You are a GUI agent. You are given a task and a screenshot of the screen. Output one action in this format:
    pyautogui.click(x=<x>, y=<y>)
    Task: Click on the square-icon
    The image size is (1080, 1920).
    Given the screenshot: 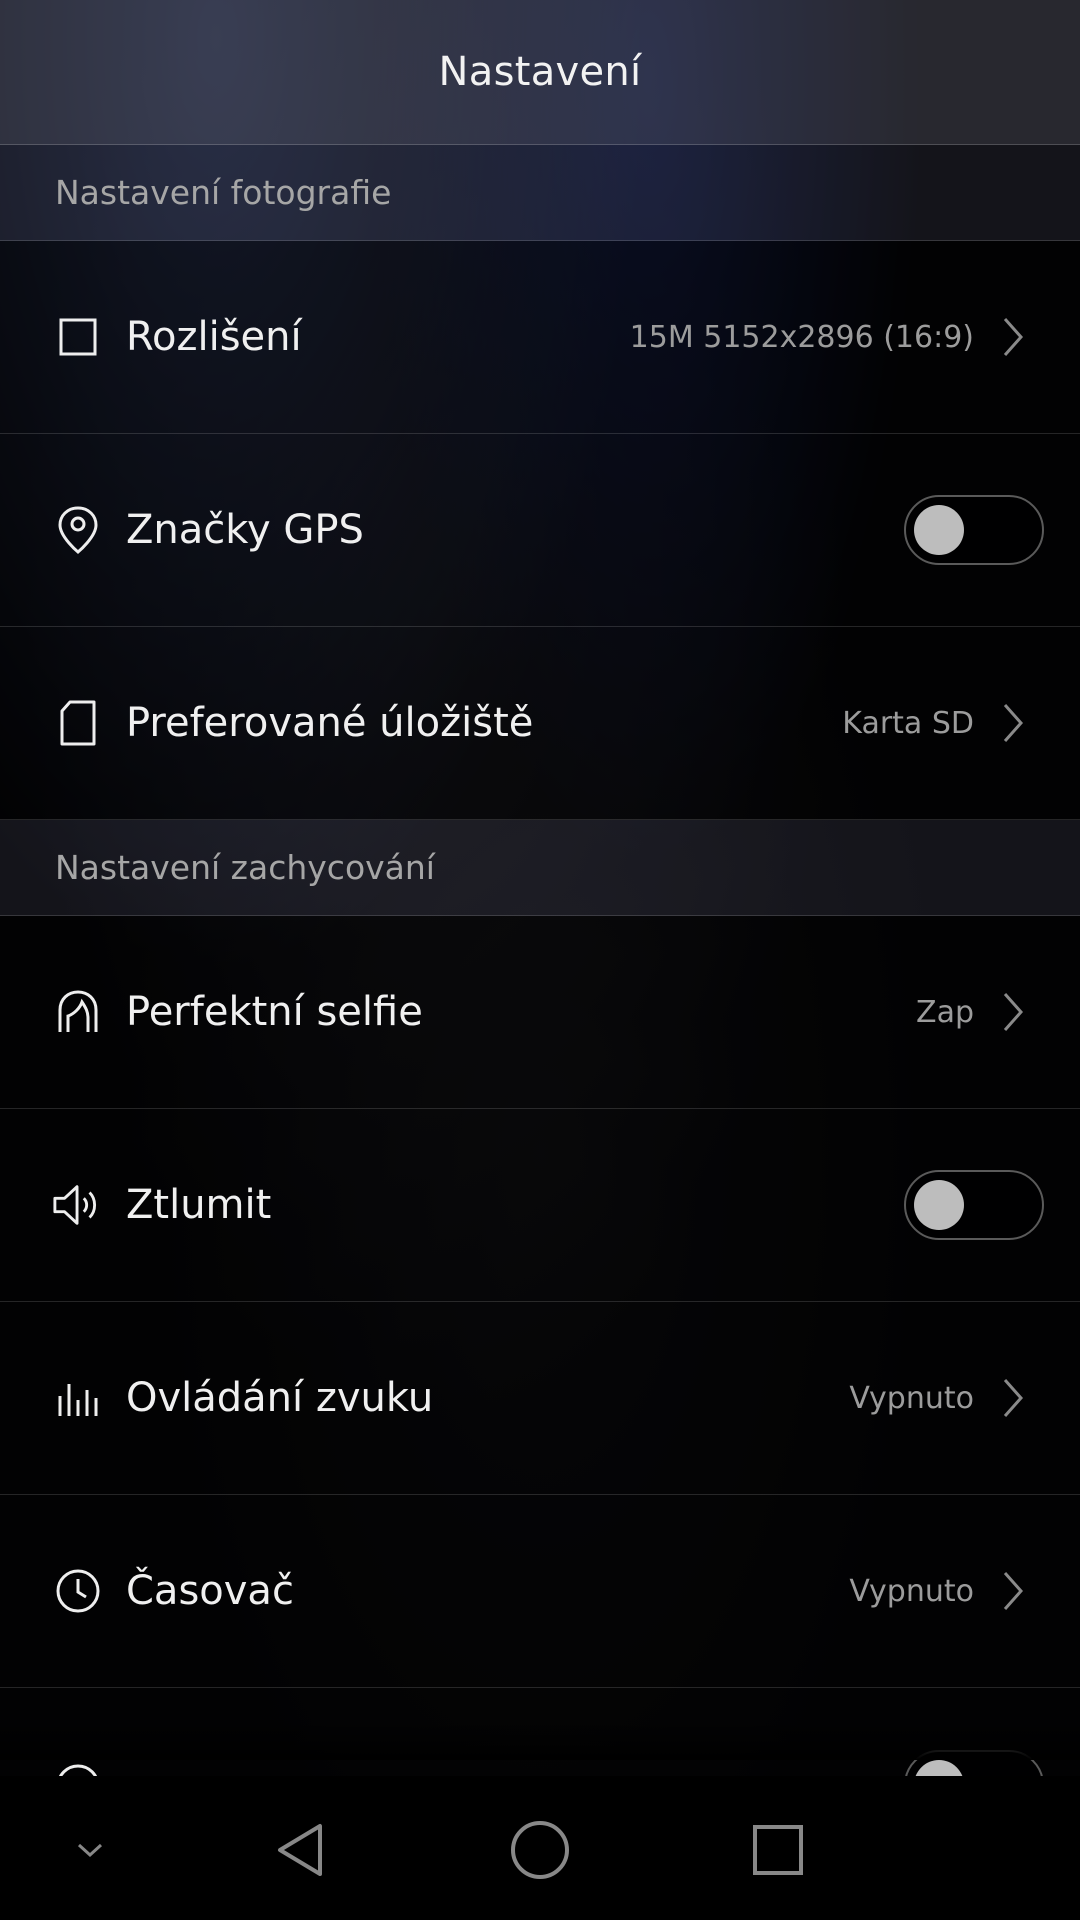 What is the action you would take?
    pyautogui.click(x=78, y=337)
    